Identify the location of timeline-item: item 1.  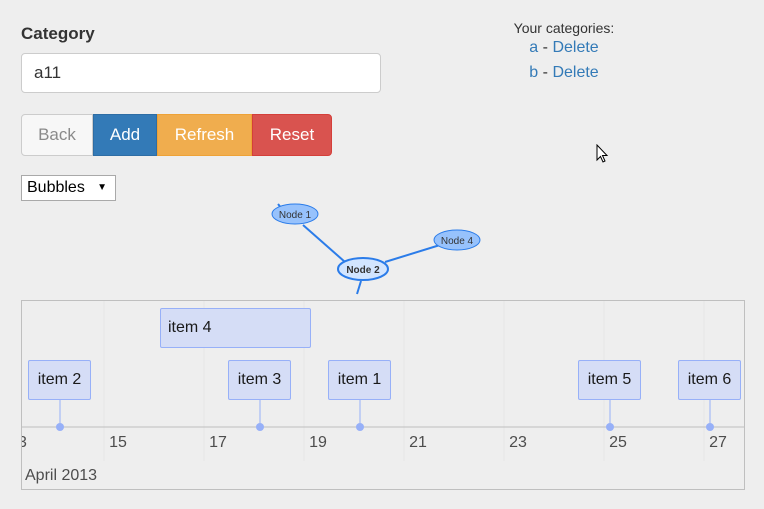
(359, 380).